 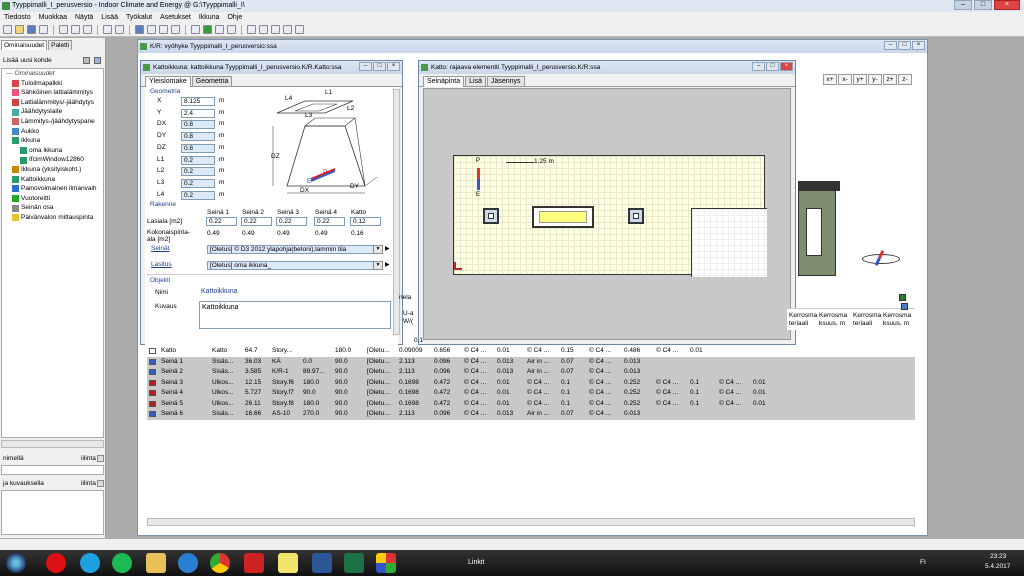 What do you see at coordinates (175, 29) in the screenshot?
I see `grid-icon` at bounding box center [175, 29].